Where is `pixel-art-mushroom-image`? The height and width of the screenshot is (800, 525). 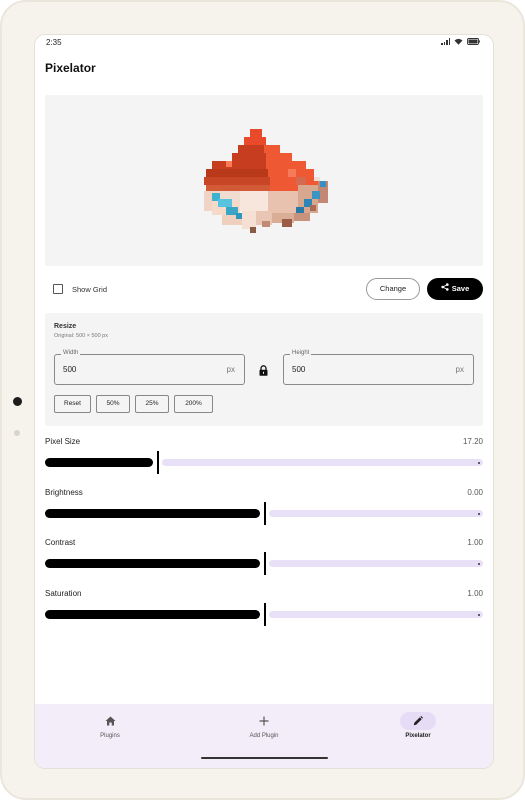 pixel-art-mushroom-image is located at coordinates (266, 181).